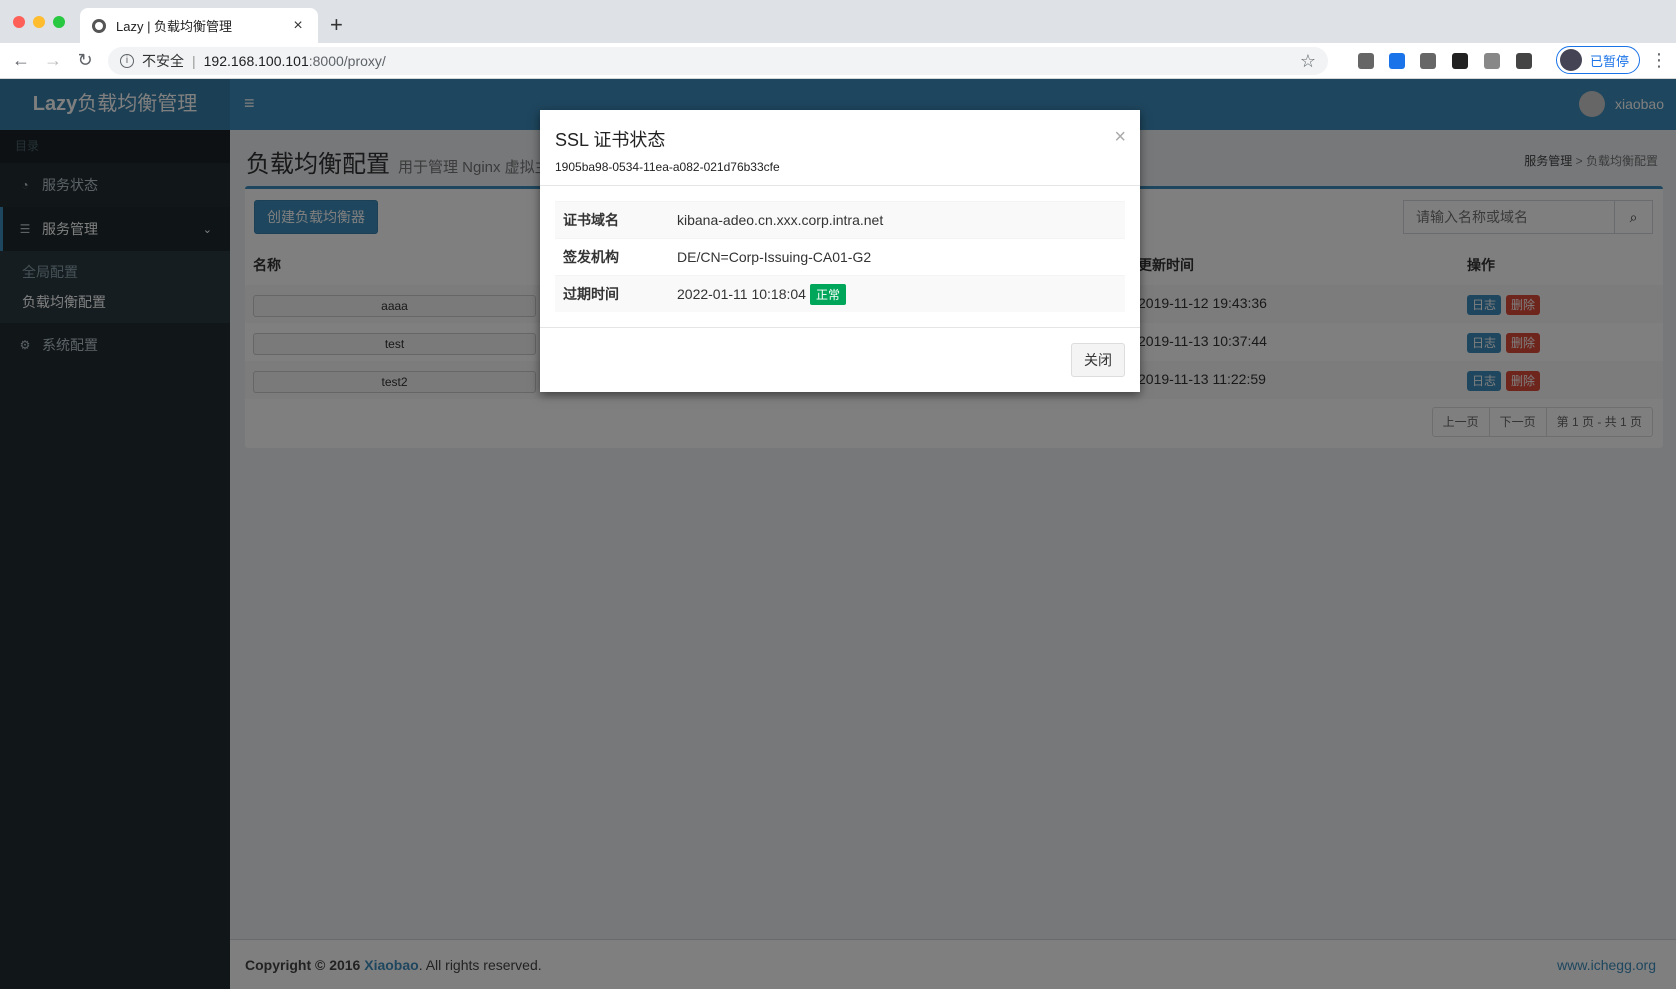 The width and height of the screenshot is (1676, 989). What do you see at coordinates (53, 60) in the screenshot?
I see `forward-icon: →` at bounding box center [53, 60].